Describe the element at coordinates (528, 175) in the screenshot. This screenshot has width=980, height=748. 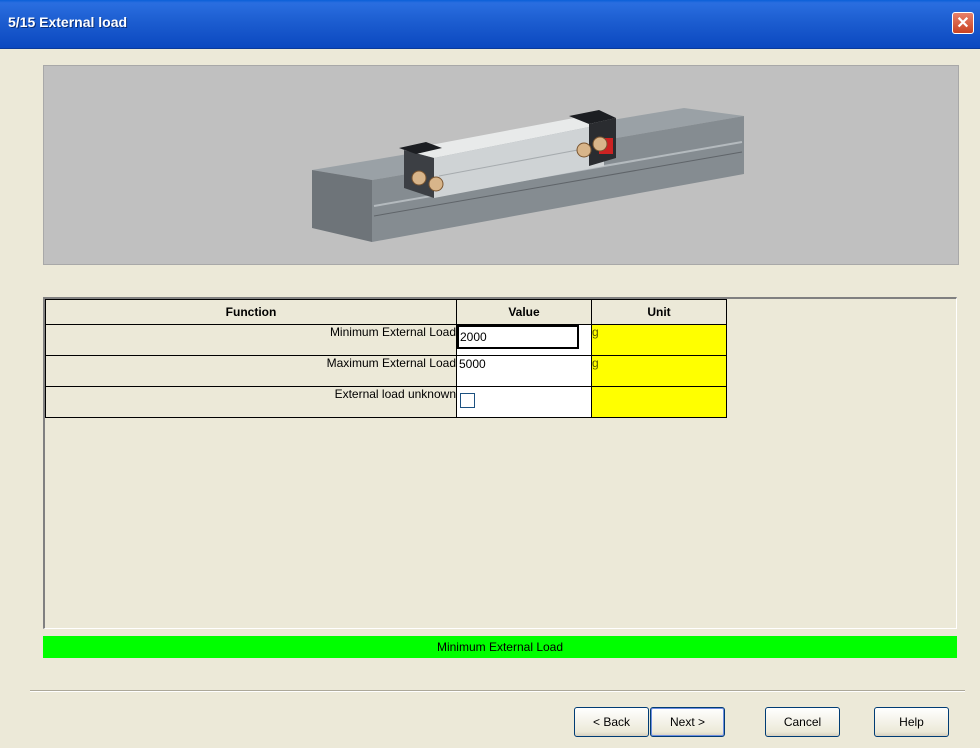
I see `linear-actuator-image` at that location.